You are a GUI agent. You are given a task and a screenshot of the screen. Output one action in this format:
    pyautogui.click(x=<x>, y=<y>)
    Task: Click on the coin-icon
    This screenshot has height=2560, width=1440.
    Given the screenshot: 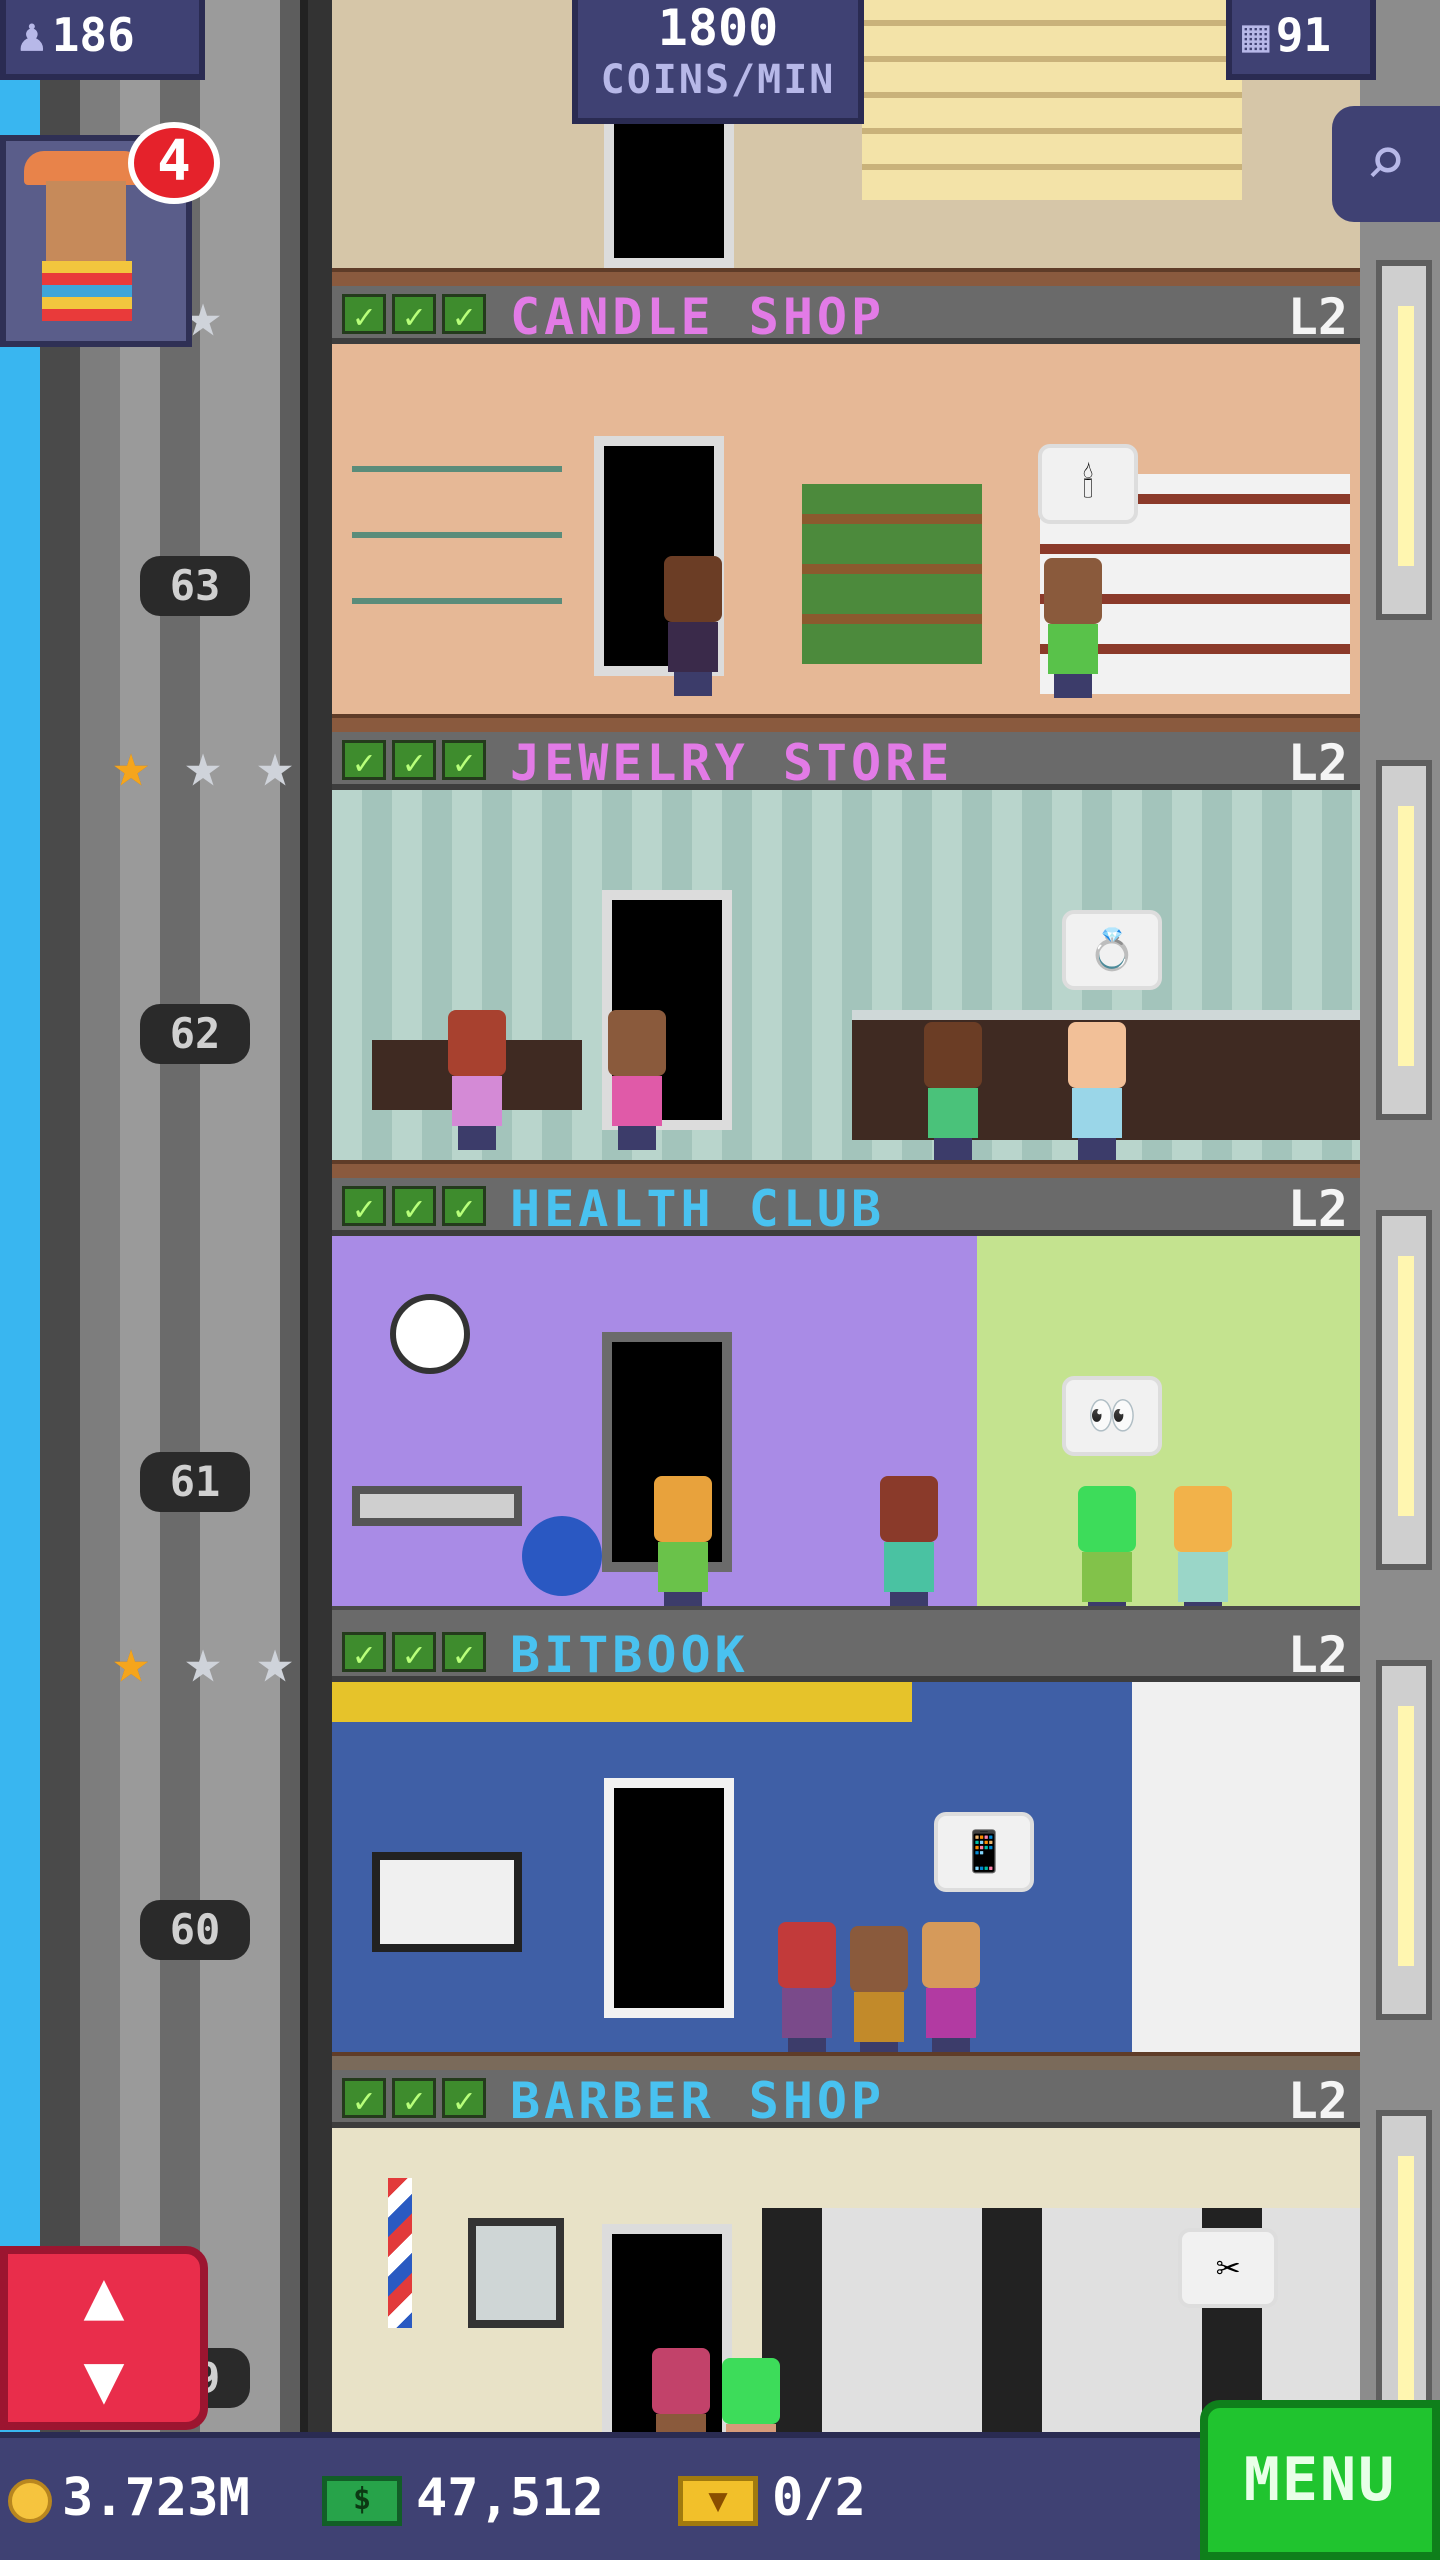 What is the action you would take?
    pyautogui.click(x=30, y=2501)
    